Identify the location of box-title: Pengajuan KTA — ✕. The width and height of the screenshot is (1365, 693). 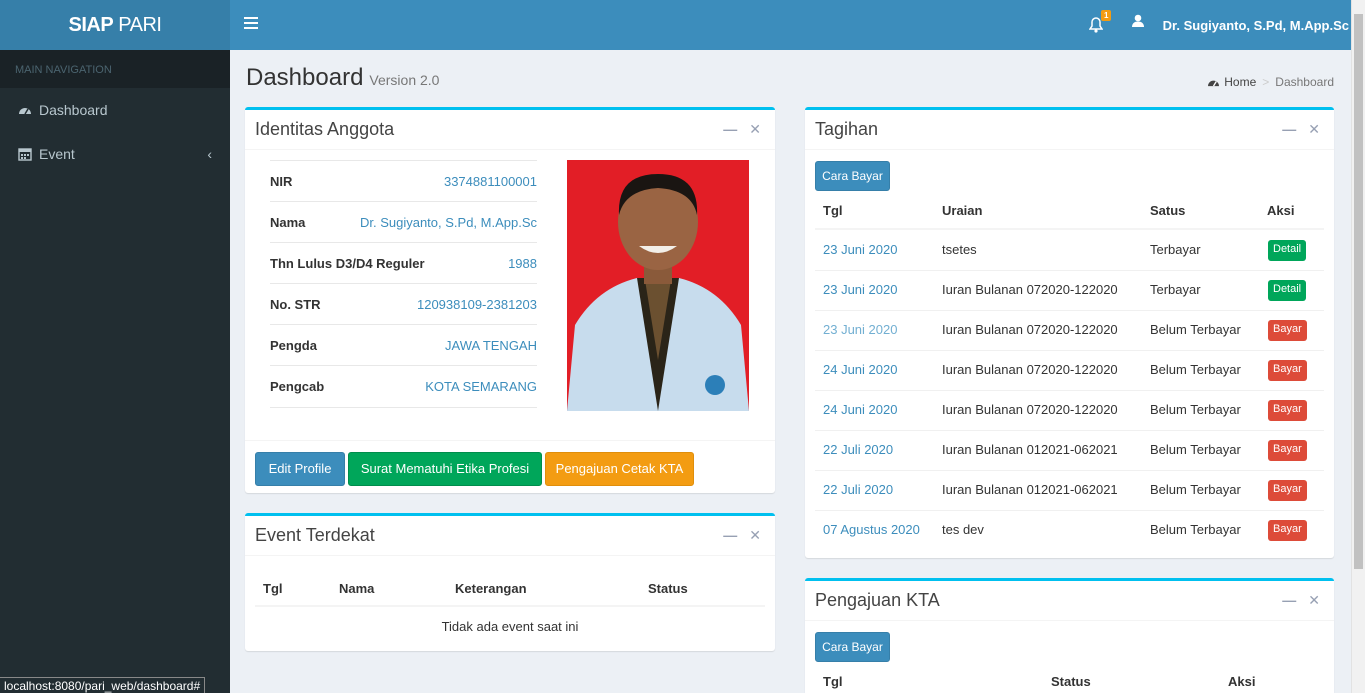
(1069, 601).